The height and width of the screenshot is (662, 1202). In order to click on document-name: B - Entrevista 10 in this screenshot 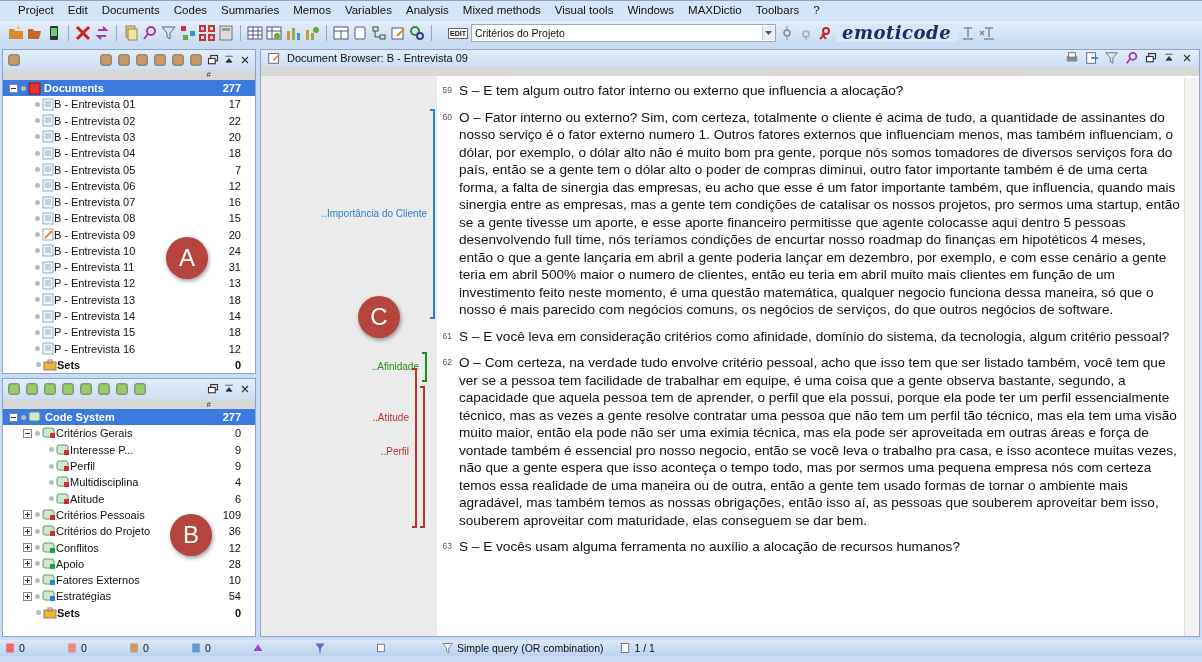, I will do `click(95, 250)`.